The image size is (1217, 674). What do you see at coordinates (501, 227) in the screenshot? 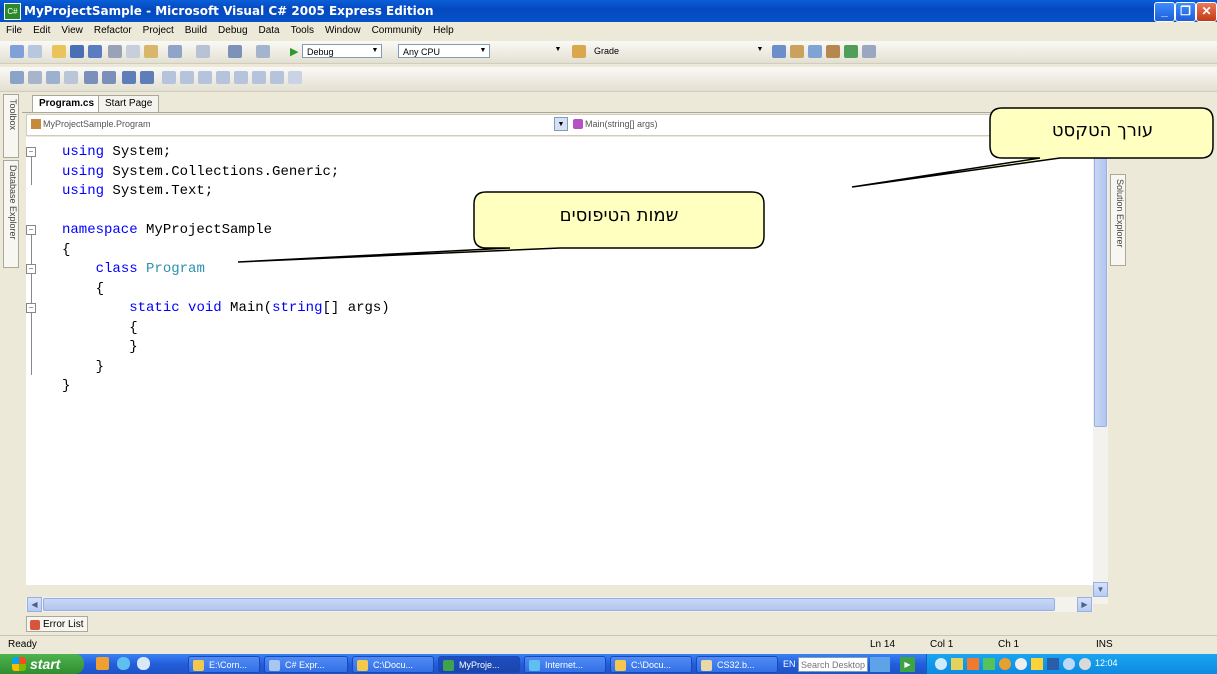
I see `callout-bubble-type-names` at bounding box center [501, 227].